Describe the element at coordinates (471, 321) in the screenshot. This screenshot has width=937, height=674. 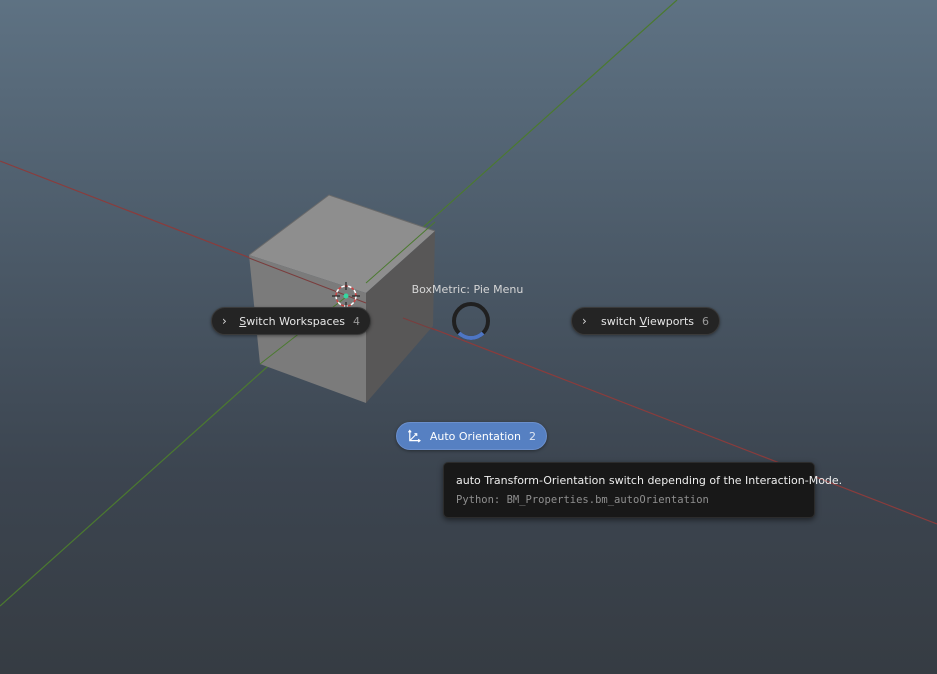
I see `pie-direction-indicator` at that location.